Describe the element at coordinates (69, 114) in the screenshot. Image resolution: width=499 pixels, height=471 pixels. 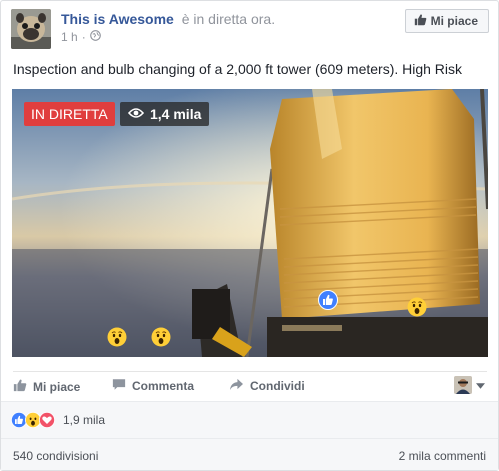
I see `live-badge: IN DIRETTA` at that location.